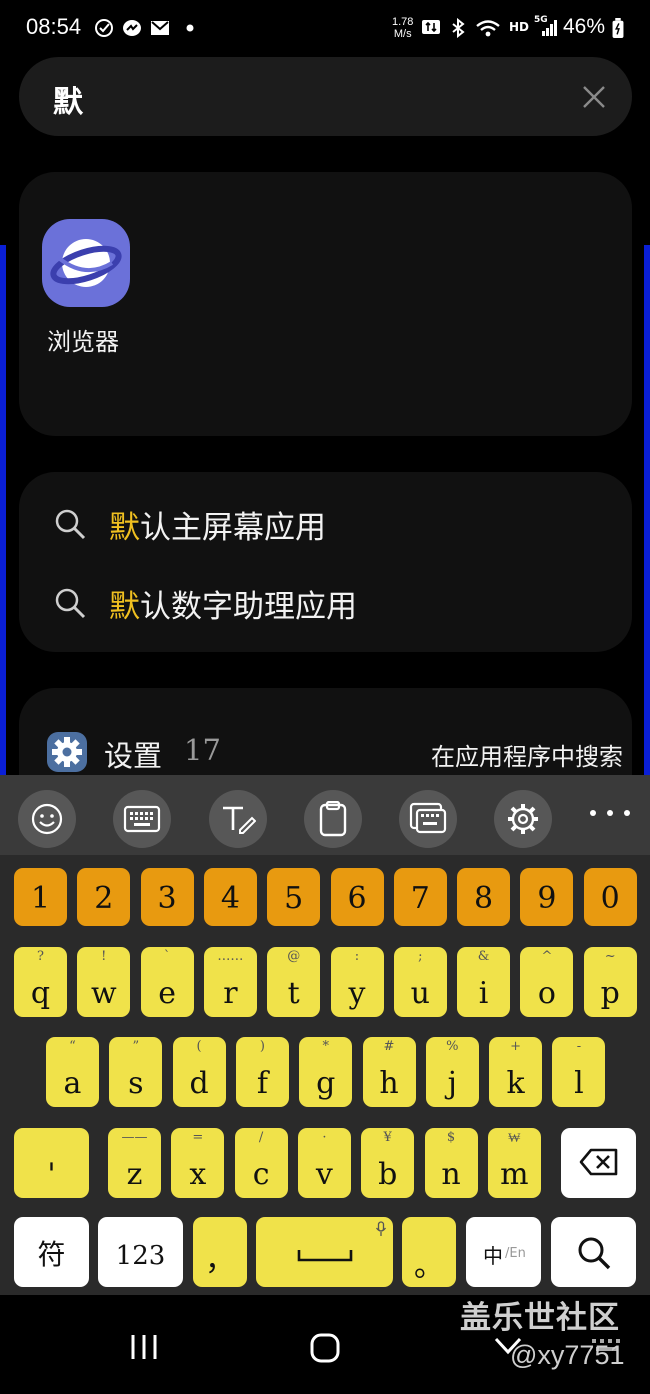 The image size is (650, 1394). I want to click on letter-key-p: ~ p, so click(610, 982).